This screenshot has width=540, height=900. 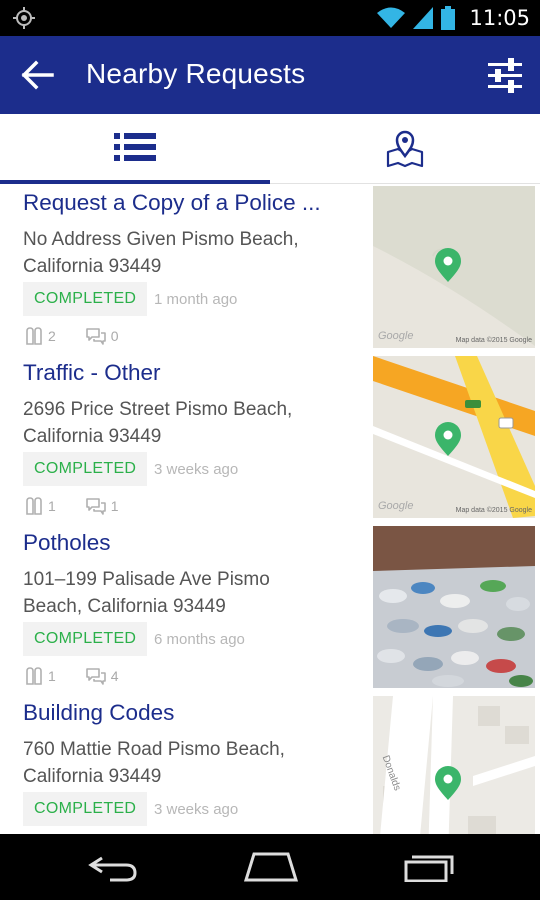 I want to click on back-arrow-icon, so click(x=38, y=75).